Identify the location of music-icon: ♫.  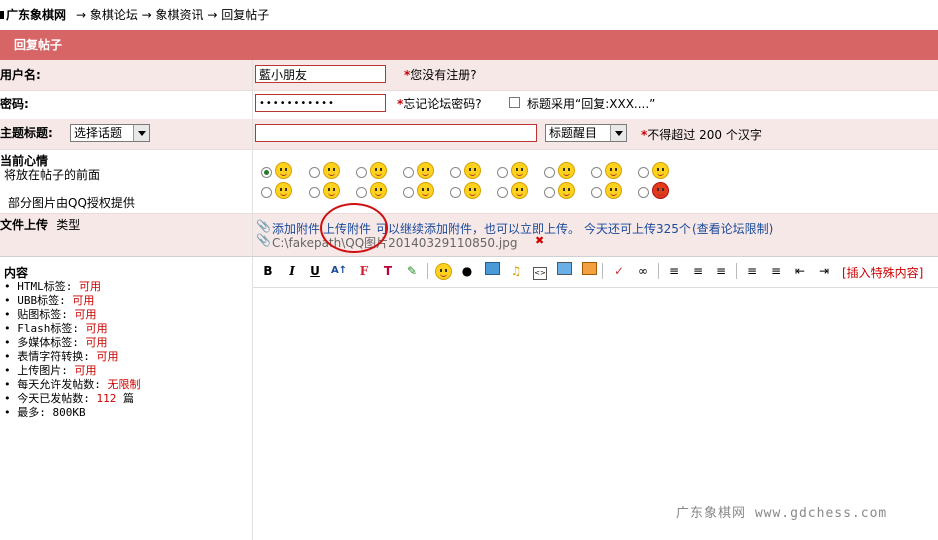
(516, 271).